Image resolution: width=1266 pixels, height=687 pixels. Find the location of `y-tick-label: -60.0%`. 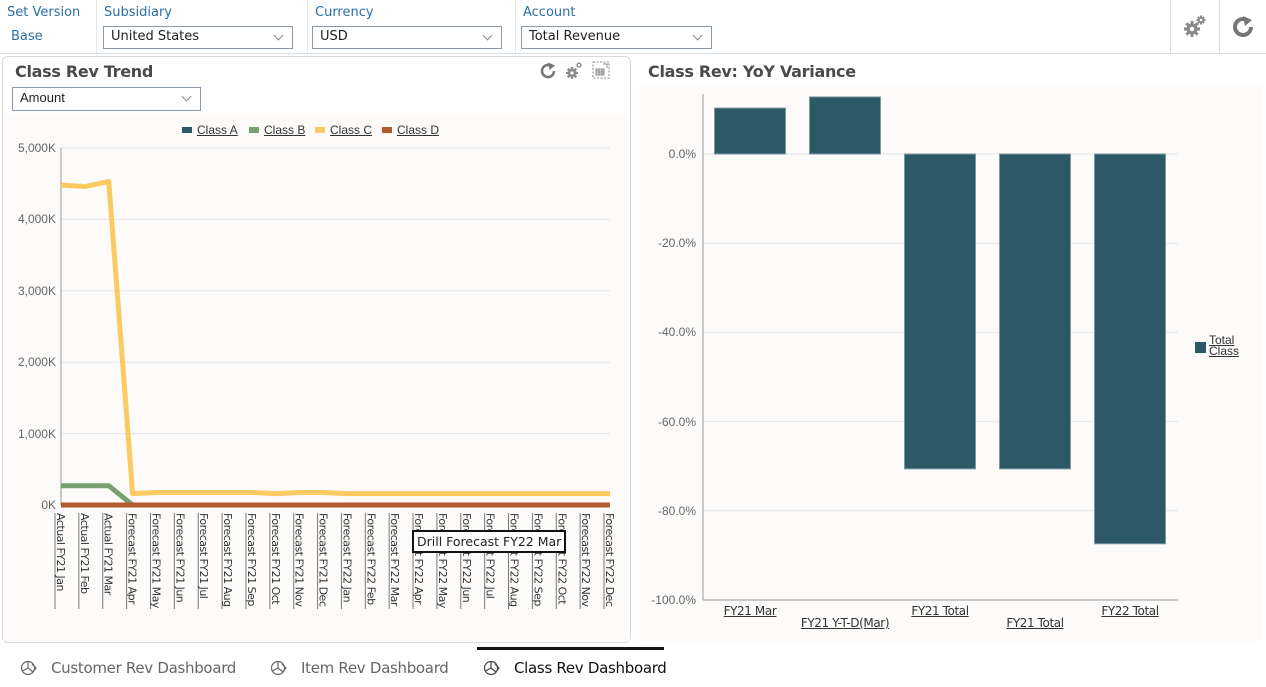

y-tick-label: -60.0% is located at coordinates (676, 421).